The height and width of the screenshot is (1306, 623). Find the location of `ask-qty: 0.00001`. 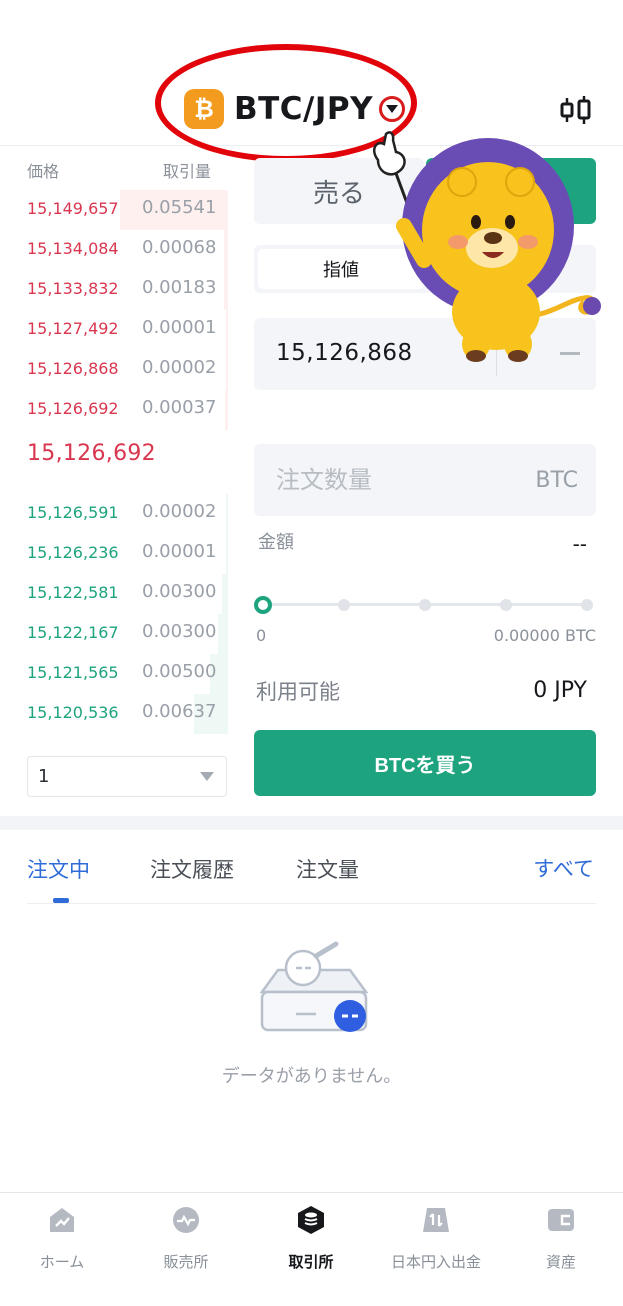

ask-qty: 0.00001 is located at coordinates (179, 327).